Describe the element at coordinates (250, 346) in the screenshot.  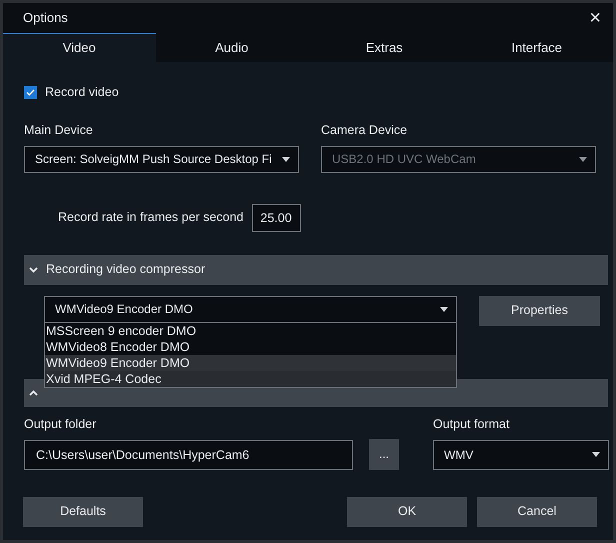
I see `dropdown-option: WMVideo8 Encoder DMO` at that location.